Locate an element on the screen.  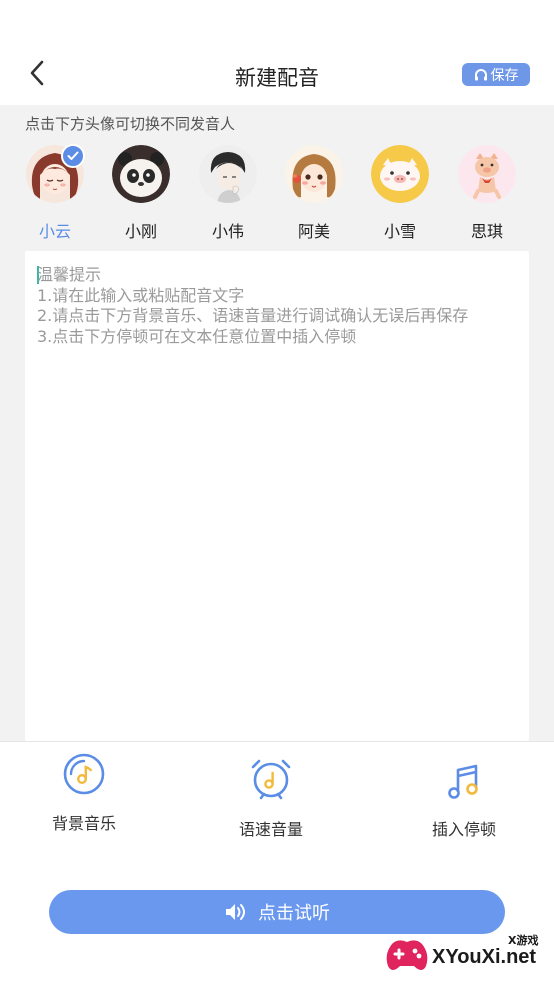
top-bar: 新建配音 保存 is located at coordinates (277, 52).